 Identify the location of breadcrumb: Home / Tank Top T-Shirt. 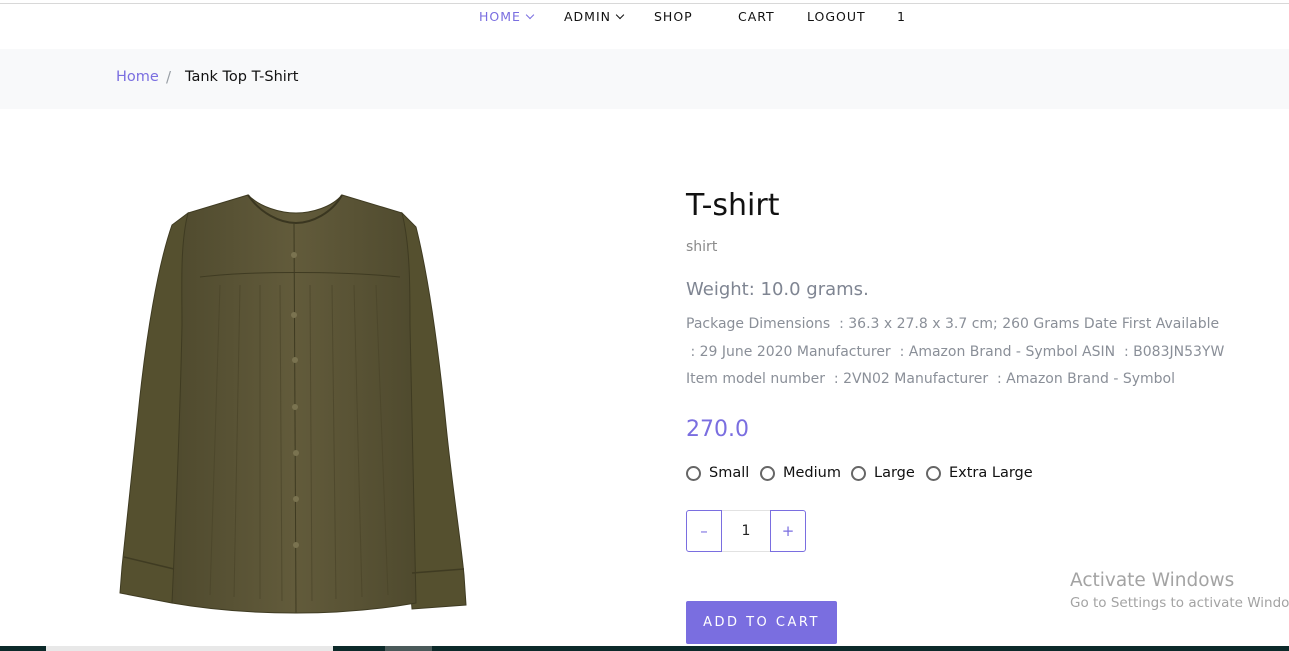
(644, 79).